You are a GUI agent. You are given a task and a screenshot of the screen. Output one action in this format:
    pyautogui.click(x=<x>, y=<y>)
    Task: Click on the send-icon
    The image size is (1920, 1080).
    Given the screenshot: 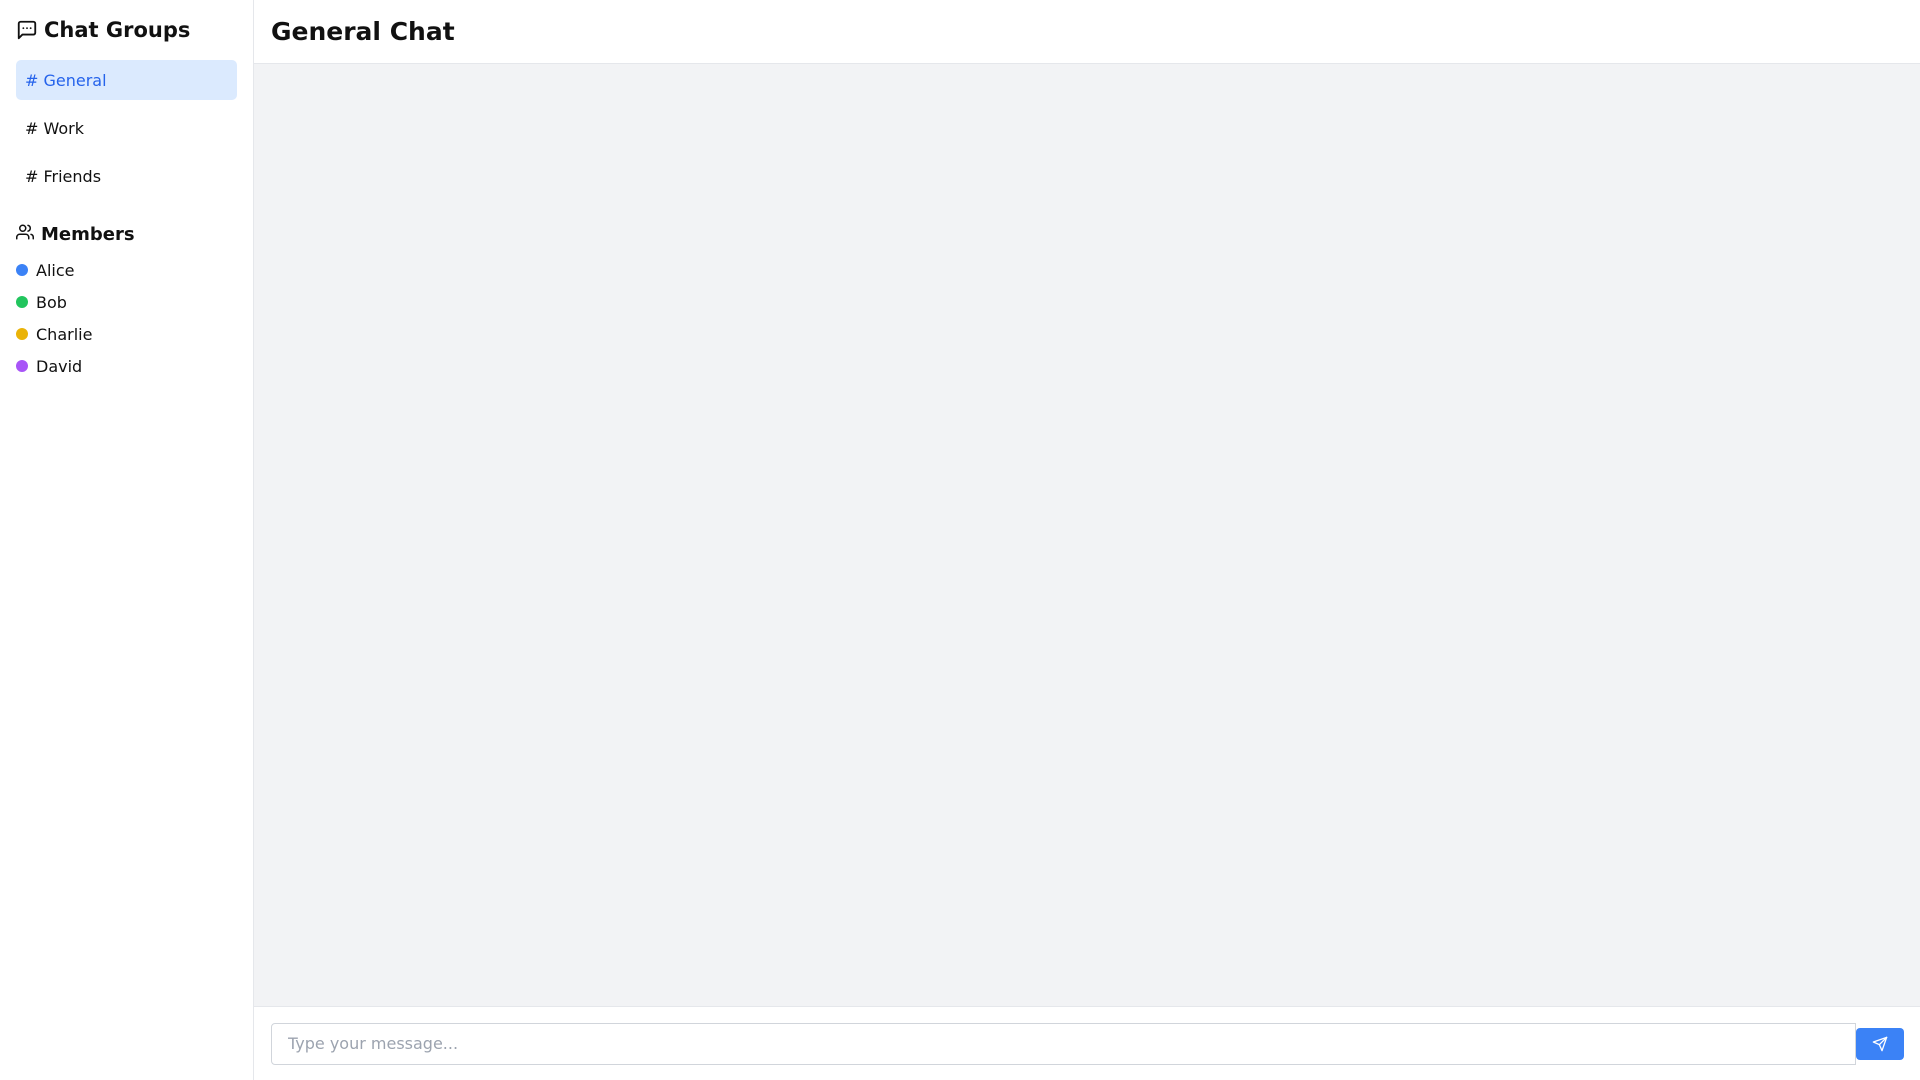 What is the action you would take?
    pyautogui.click(x=1880, y=1044)
    